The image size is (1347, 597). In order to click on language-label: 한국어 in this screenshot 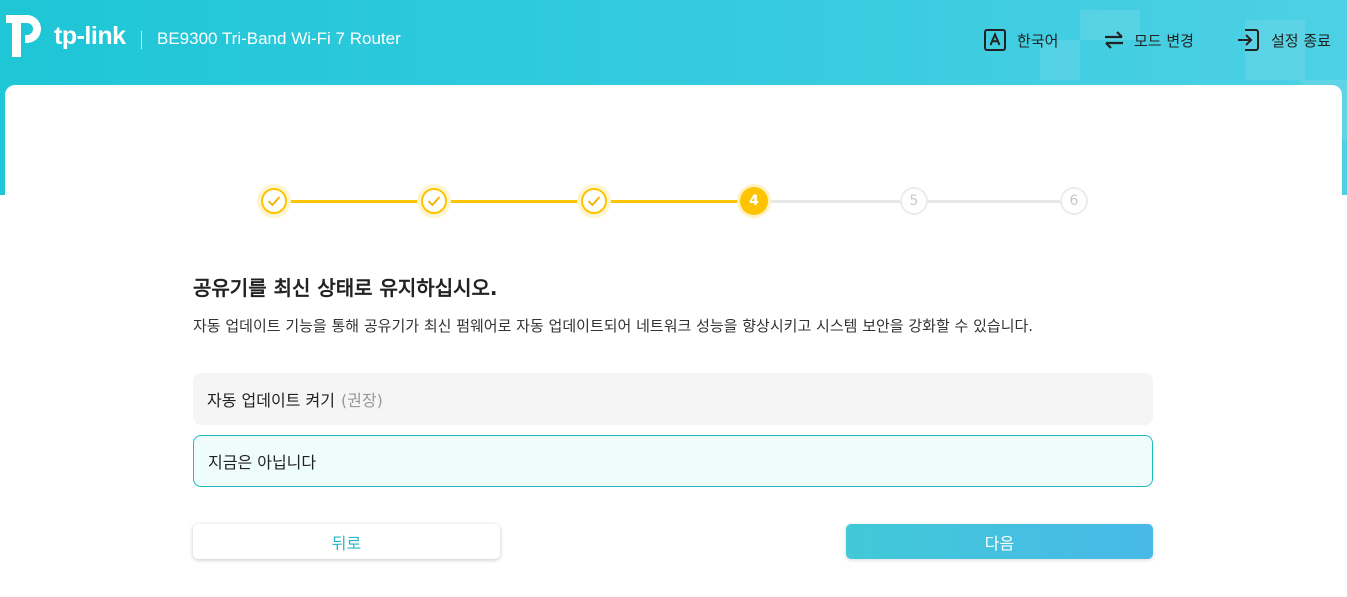, I will do `click(1038, 40)`.